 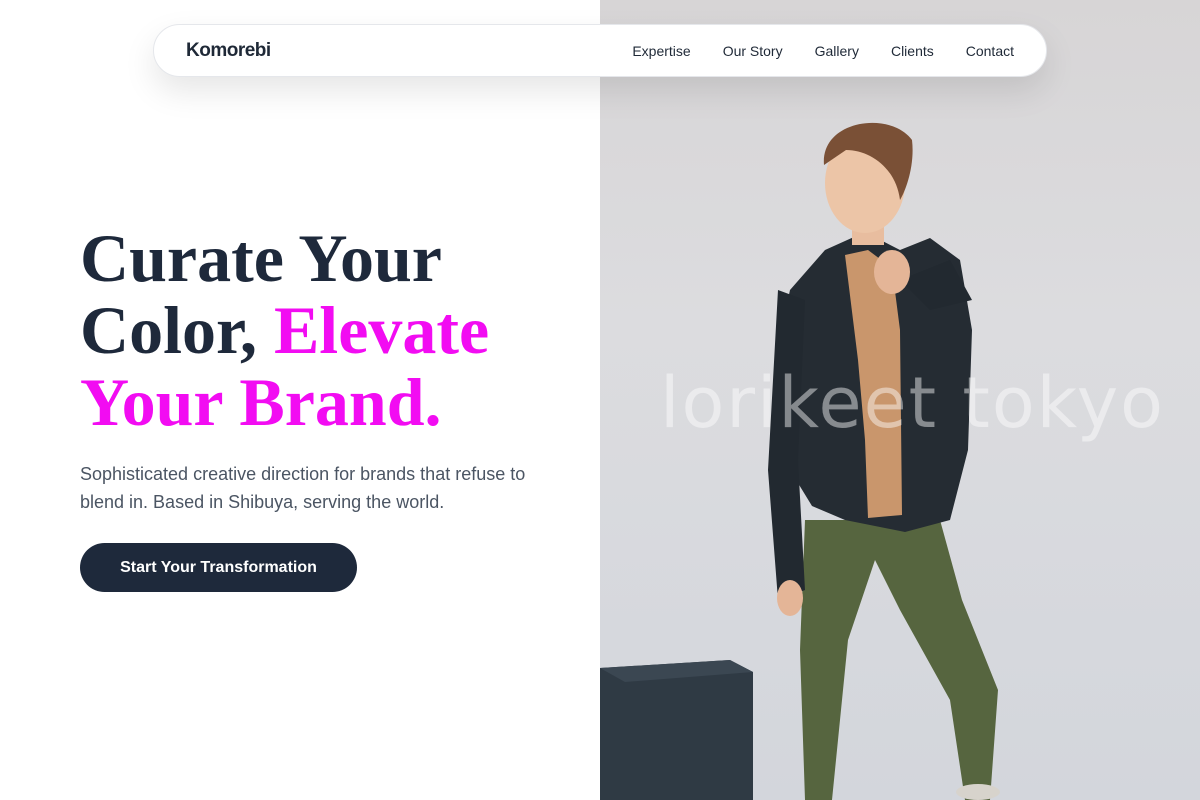 I want to click on trousers, so click(x=899, y=660).